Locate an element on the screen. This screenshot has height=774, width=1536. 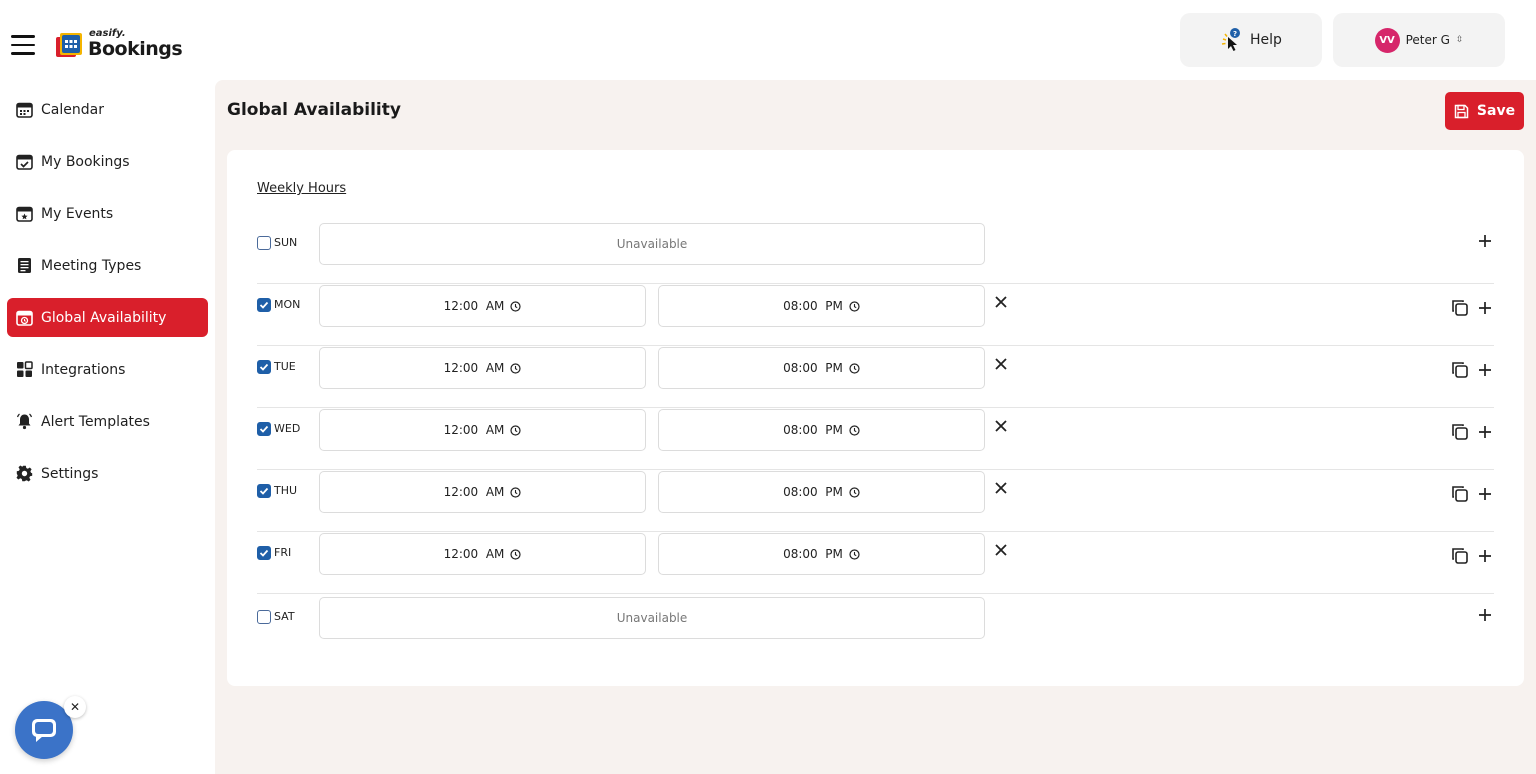
calendar-icon is located at coordinates (24, 110).